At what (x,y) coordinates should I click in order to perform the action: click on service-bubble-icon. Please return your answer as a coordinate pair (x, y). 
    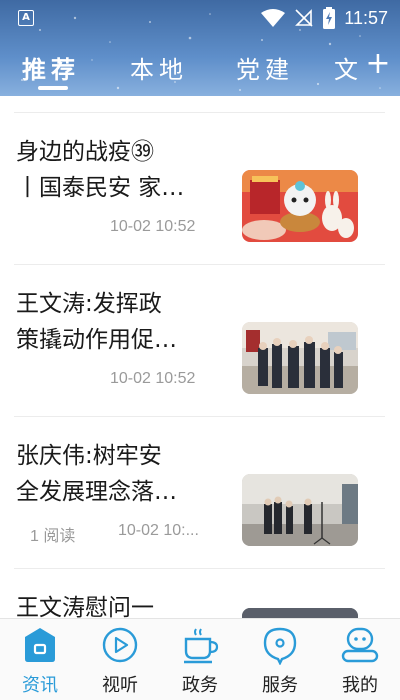
    Looking at the image, I should click on (280, 646).